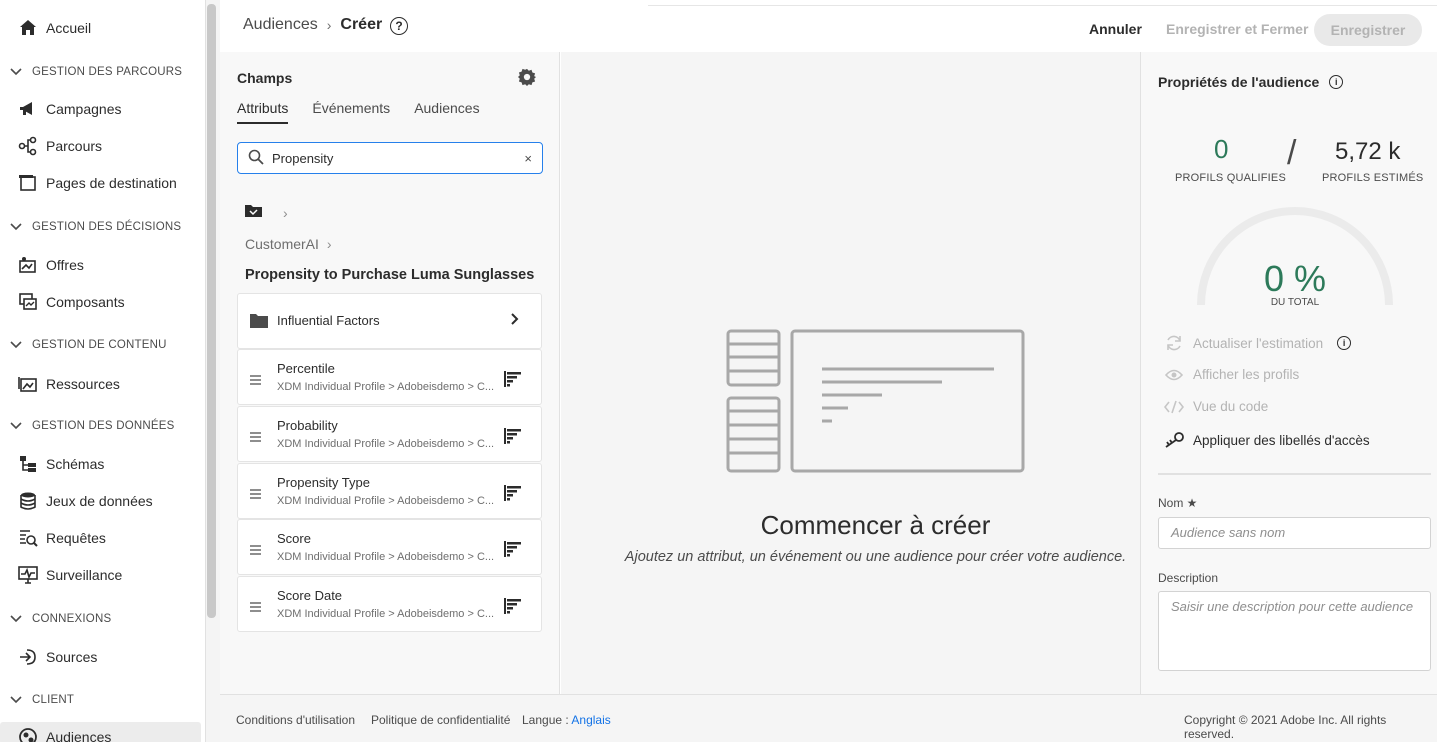 The image size is (1437, 742). Describe the element at coordinates (70, 575) in the screenshot. I see `nav-item-monitoring: Surveillance` at that location.